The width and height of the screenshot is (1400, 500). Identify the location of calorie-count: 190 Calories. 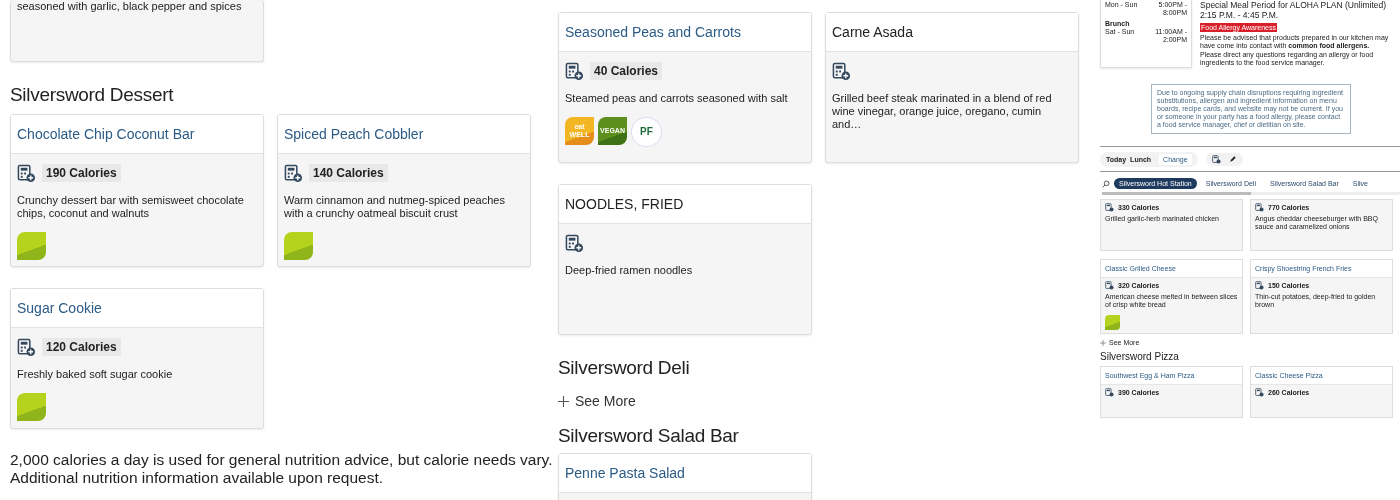
(81, 173).